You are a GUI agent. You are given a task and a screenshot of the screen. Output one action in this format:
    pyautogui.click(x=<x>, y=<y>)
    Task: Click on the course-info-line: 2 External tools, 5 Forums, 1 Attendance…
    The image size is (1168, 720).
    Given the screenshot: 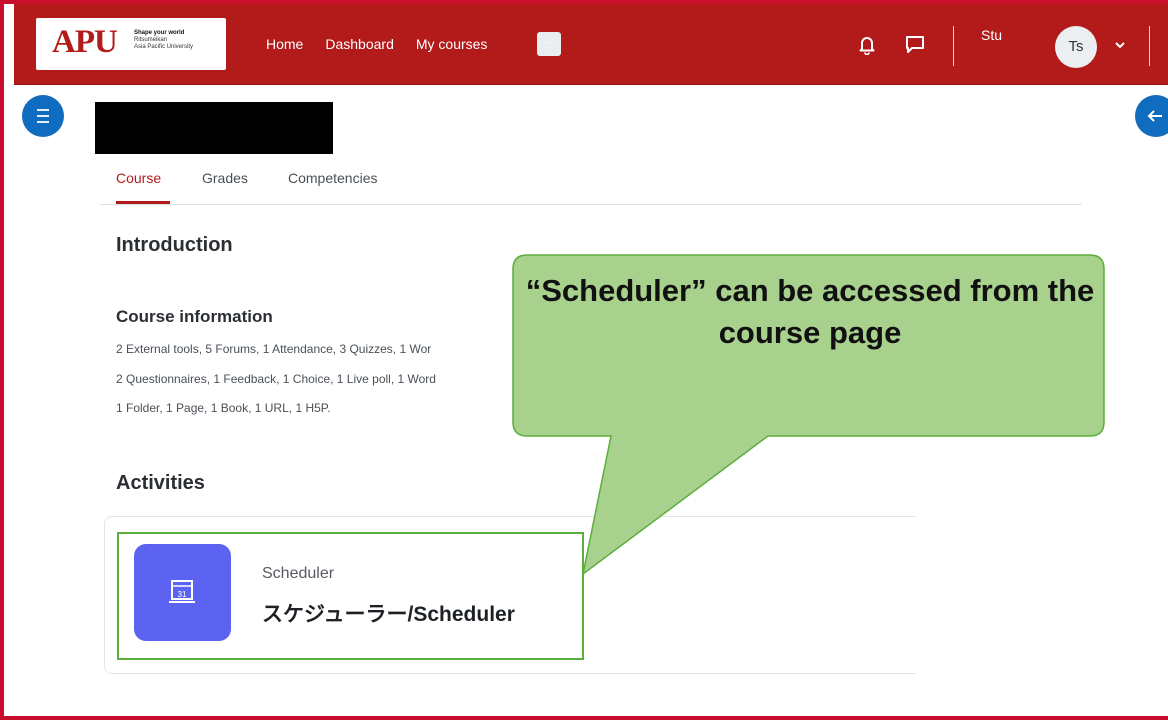 What is the action you would take?
    pyautogui.click(x=274, y=349)
    